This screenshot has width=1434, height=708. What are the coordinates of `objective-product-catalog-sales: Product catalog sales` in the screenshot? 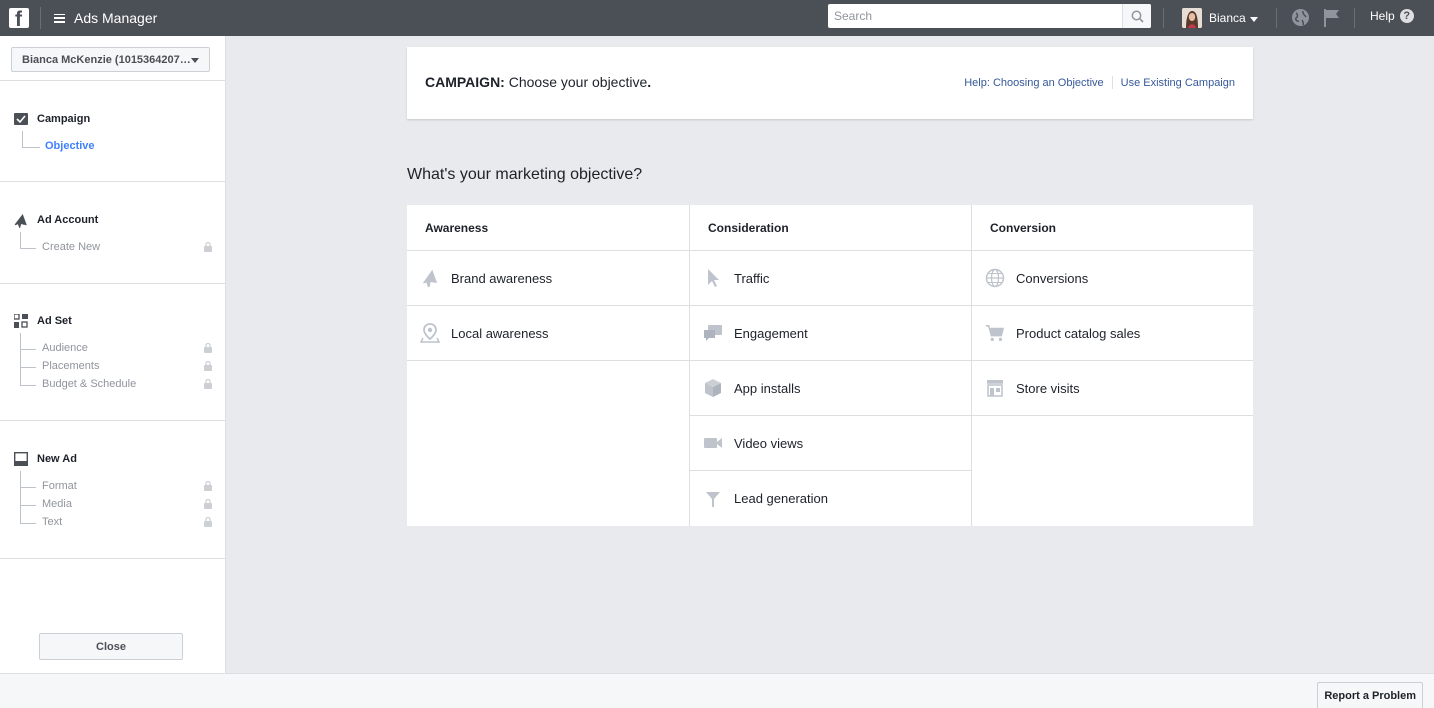 It's located at (1112, 333).